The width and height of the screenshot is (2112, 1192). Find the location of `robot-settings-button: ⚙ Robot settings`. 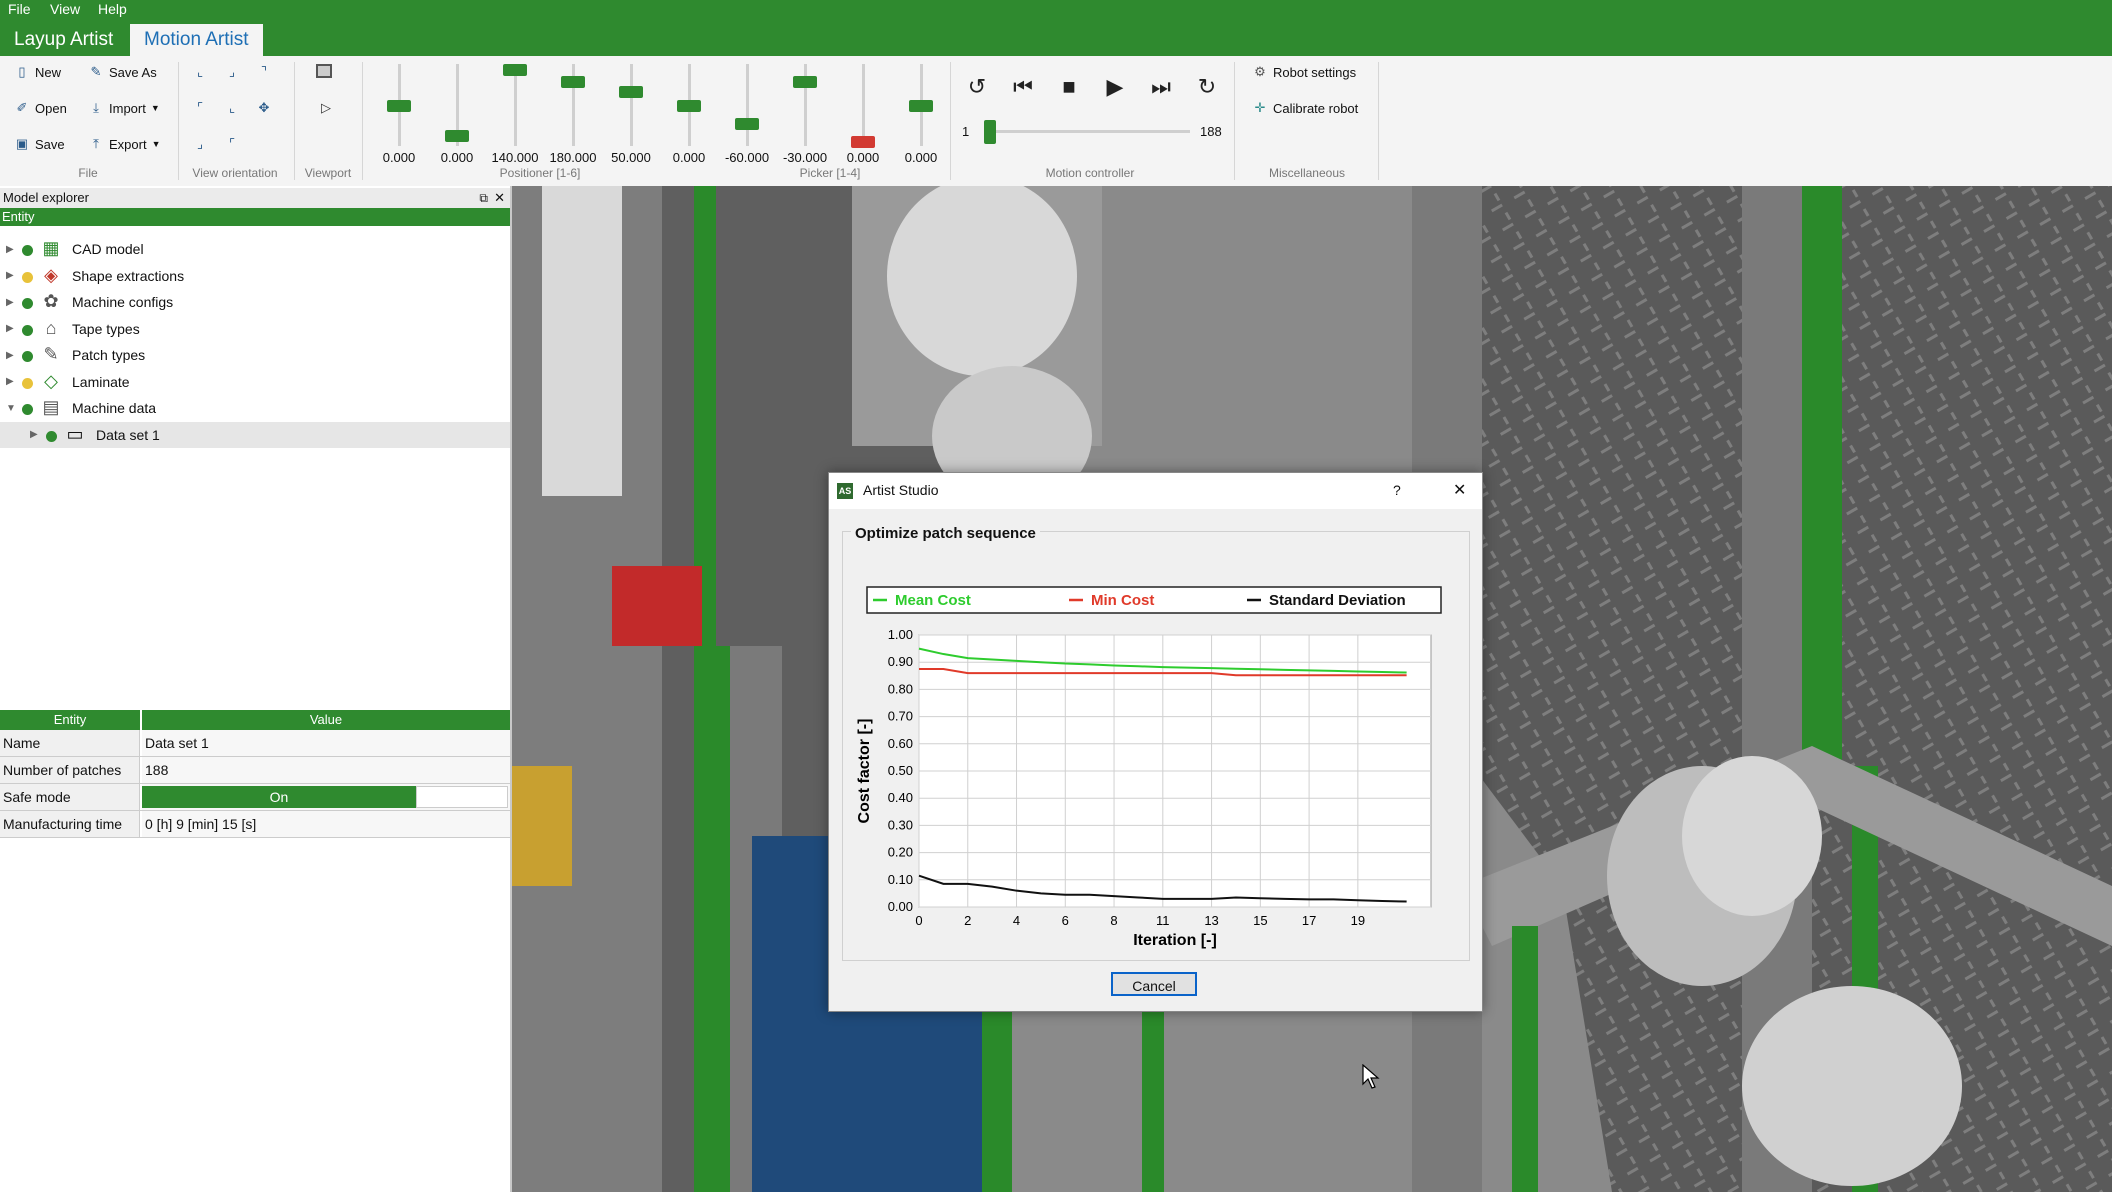

robot-settings-button: ⚙ Robot settings is located at coordinates (1304, 72).